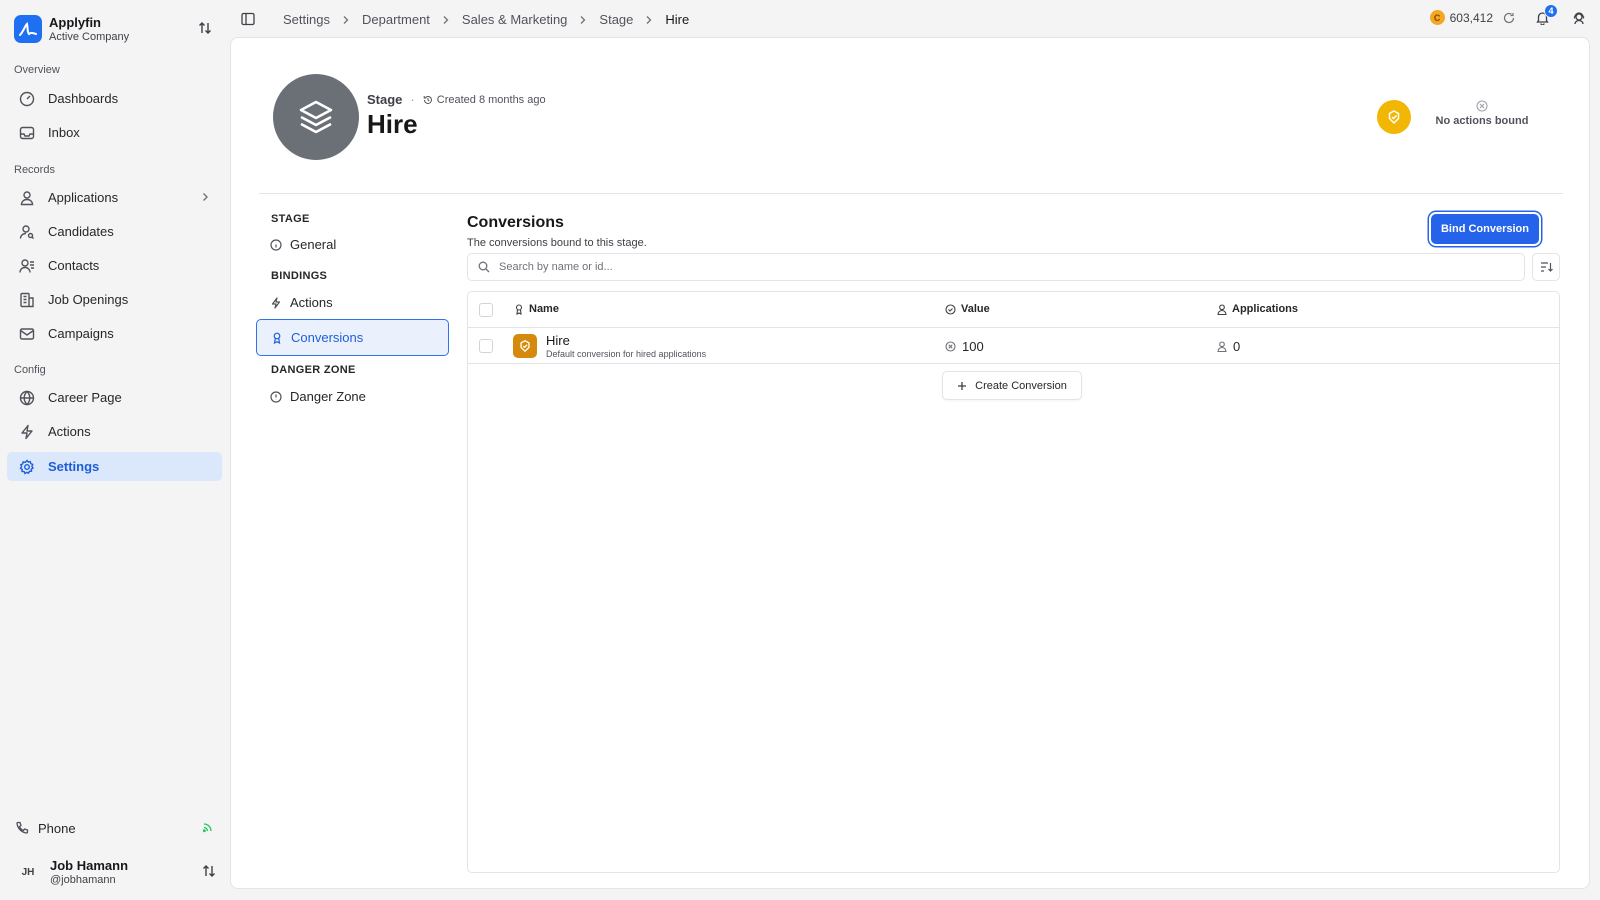 This screenshot has width=1600, height=900. Describe the element at coordinates (515, 222) in the screenshot. I see `section-title: Conversions` at that location.